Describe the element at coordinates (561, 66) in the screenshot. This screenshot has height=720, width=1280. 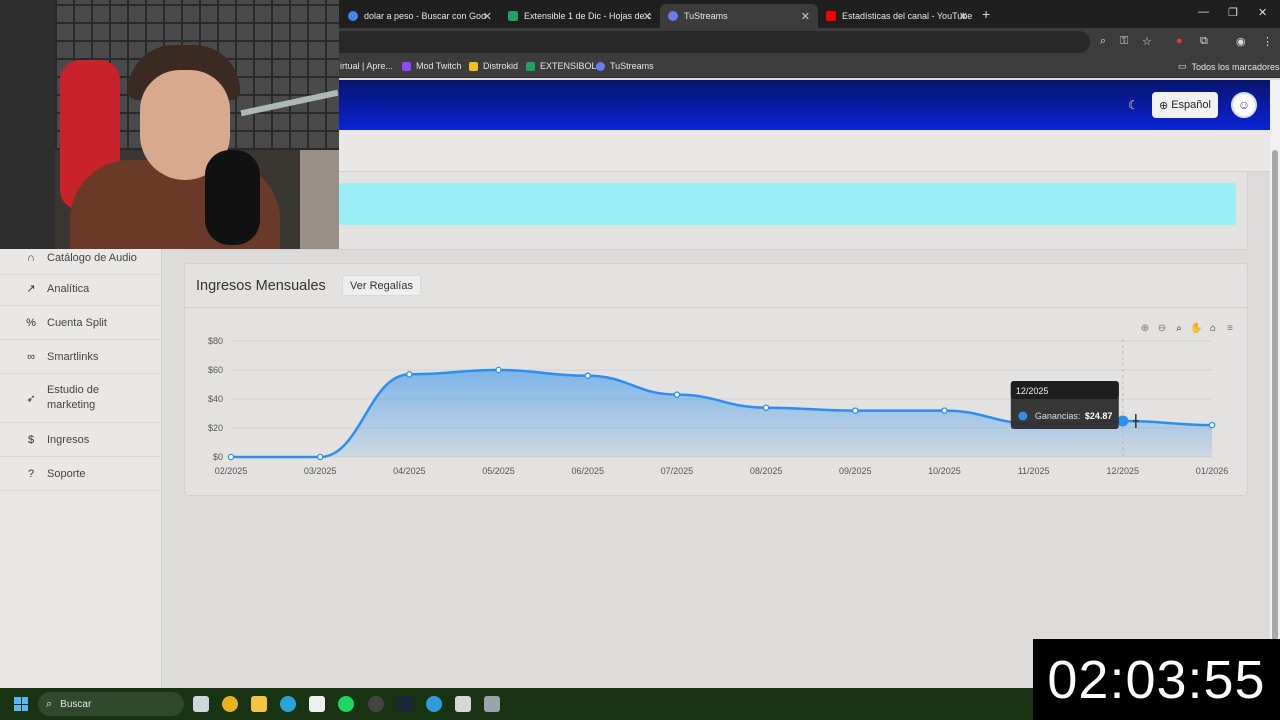
I see `bookmark-item: EXTENSIBOL` at that location.